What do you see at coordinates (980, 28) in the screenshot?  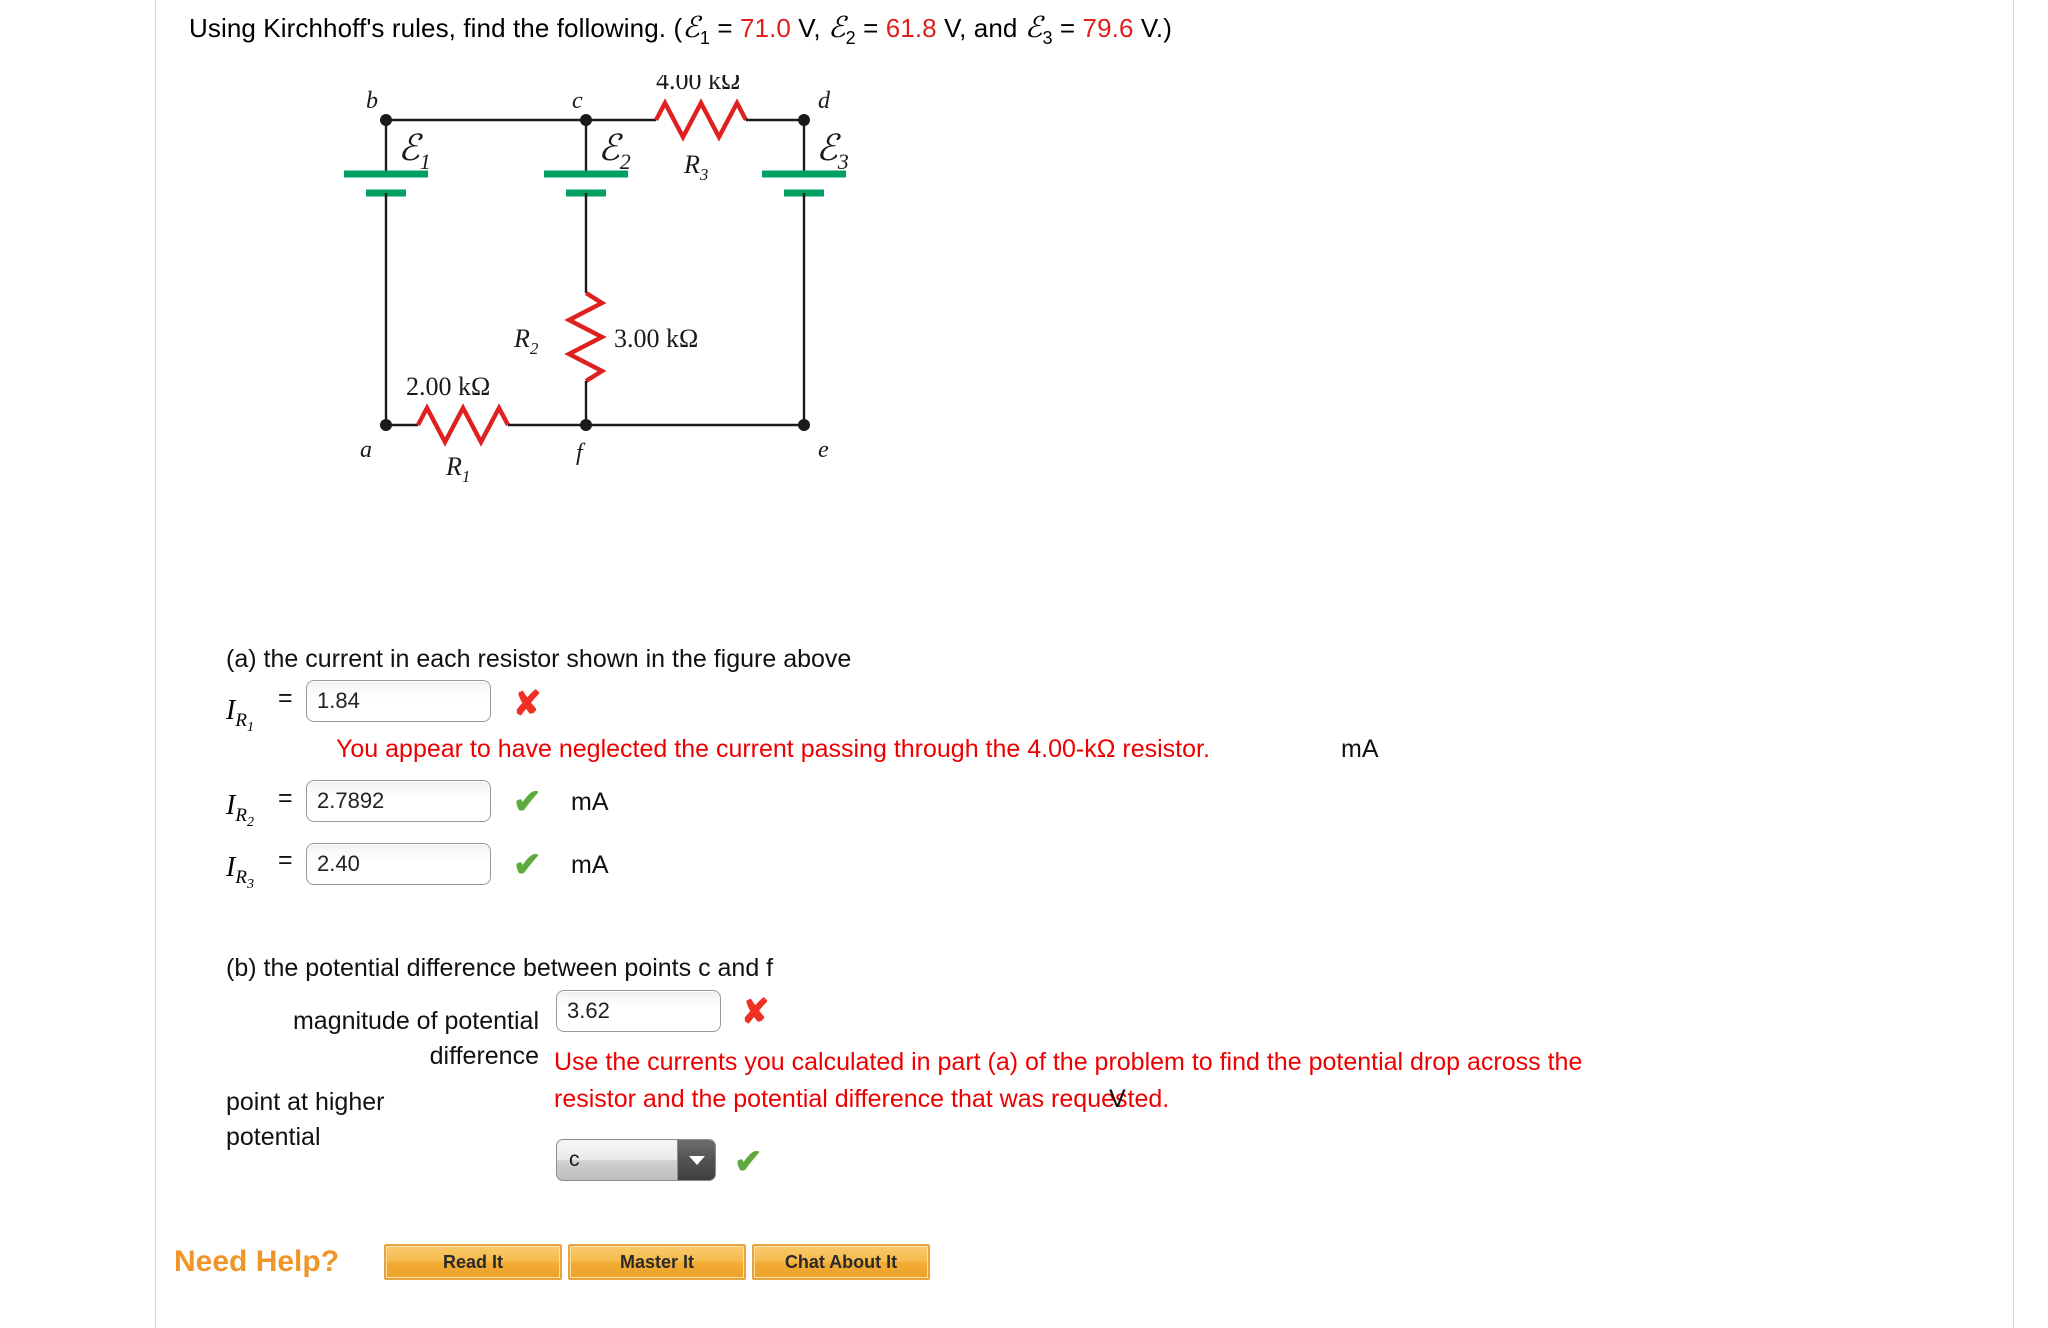 I see `emf2-unit: V, and` at bounding box center [980, 28].